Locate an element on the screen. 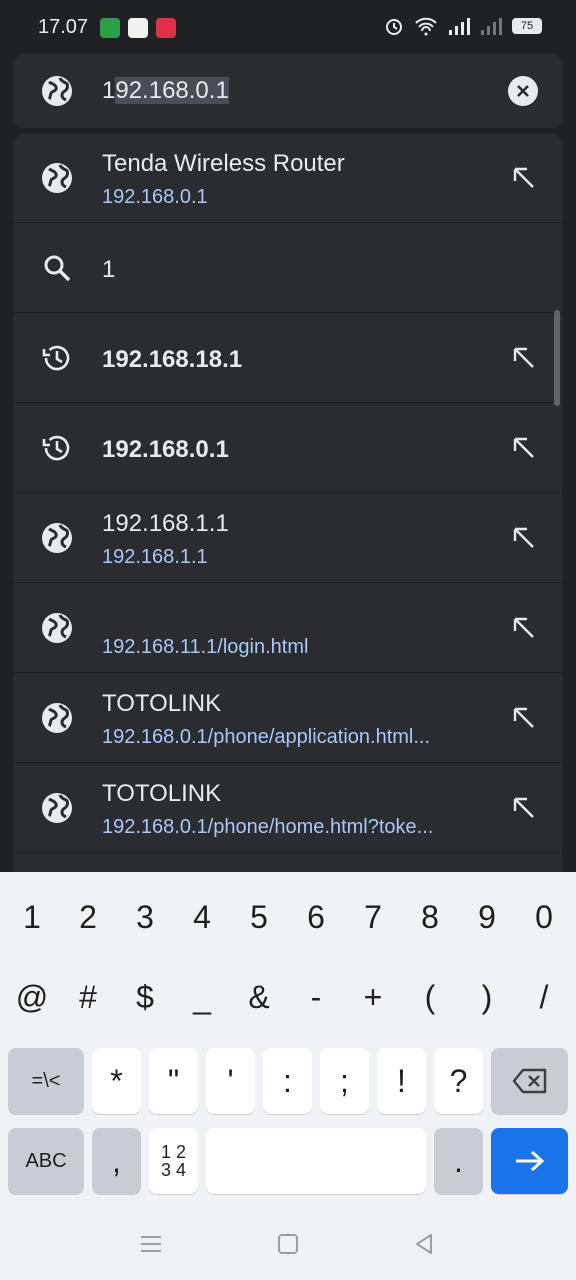 The height and width of the screenshot is (1280, 576). close-icon is located at coordinates (523, 91).